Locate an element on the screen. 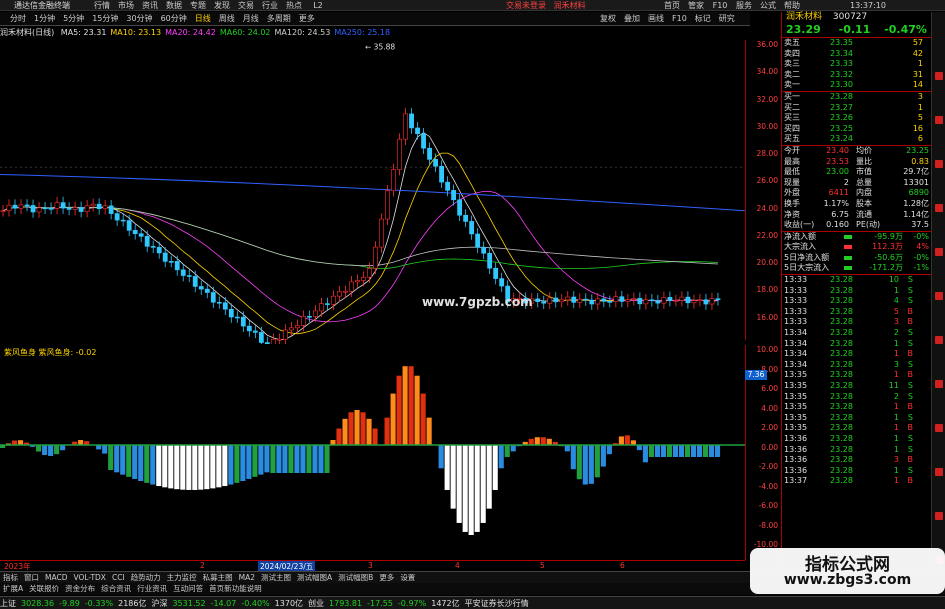  indicator-tab: 趋势动力 is located at coordinates (146, 577).